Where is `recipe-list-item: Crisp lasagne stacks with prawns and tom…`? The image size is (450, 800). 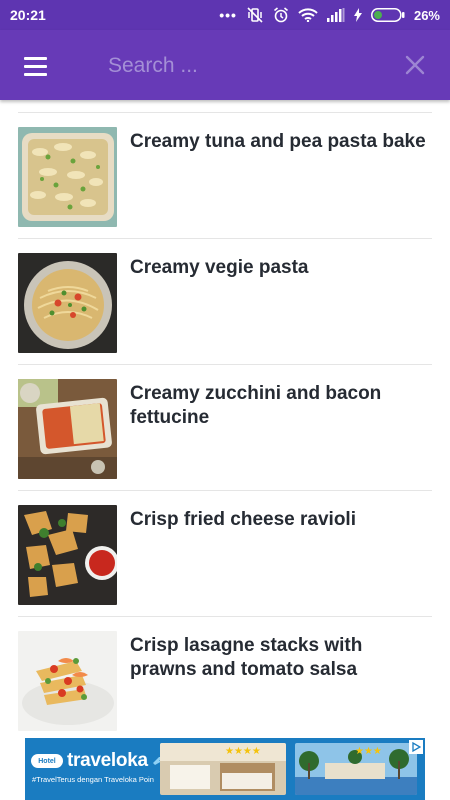
recipe-list-item: Crisp lasagne stacks with prawns and tom… is located at coordinates (225, 679).